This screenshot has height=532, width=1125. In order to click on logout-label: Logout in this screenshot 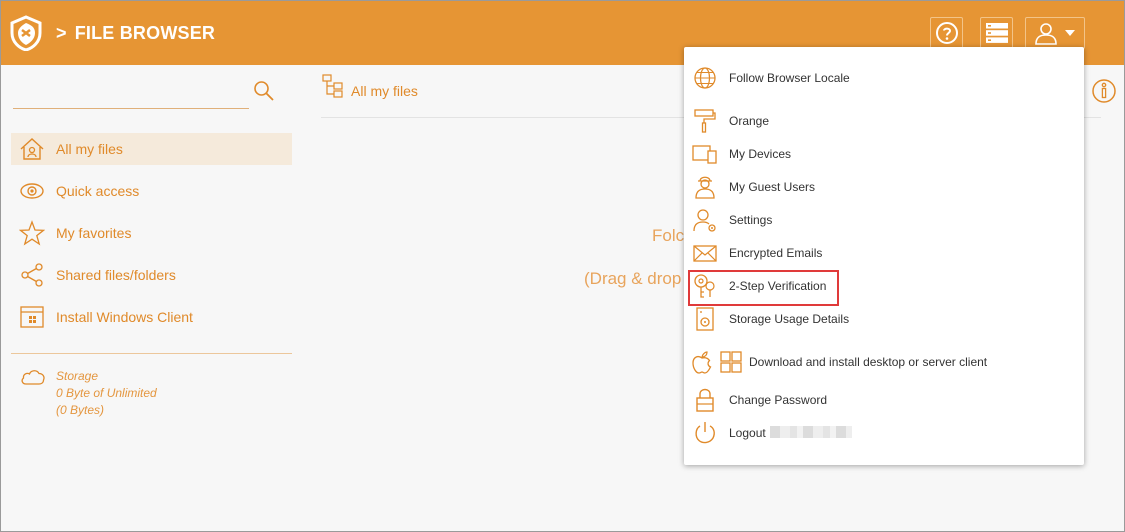, I will do `click(747, 433)`.